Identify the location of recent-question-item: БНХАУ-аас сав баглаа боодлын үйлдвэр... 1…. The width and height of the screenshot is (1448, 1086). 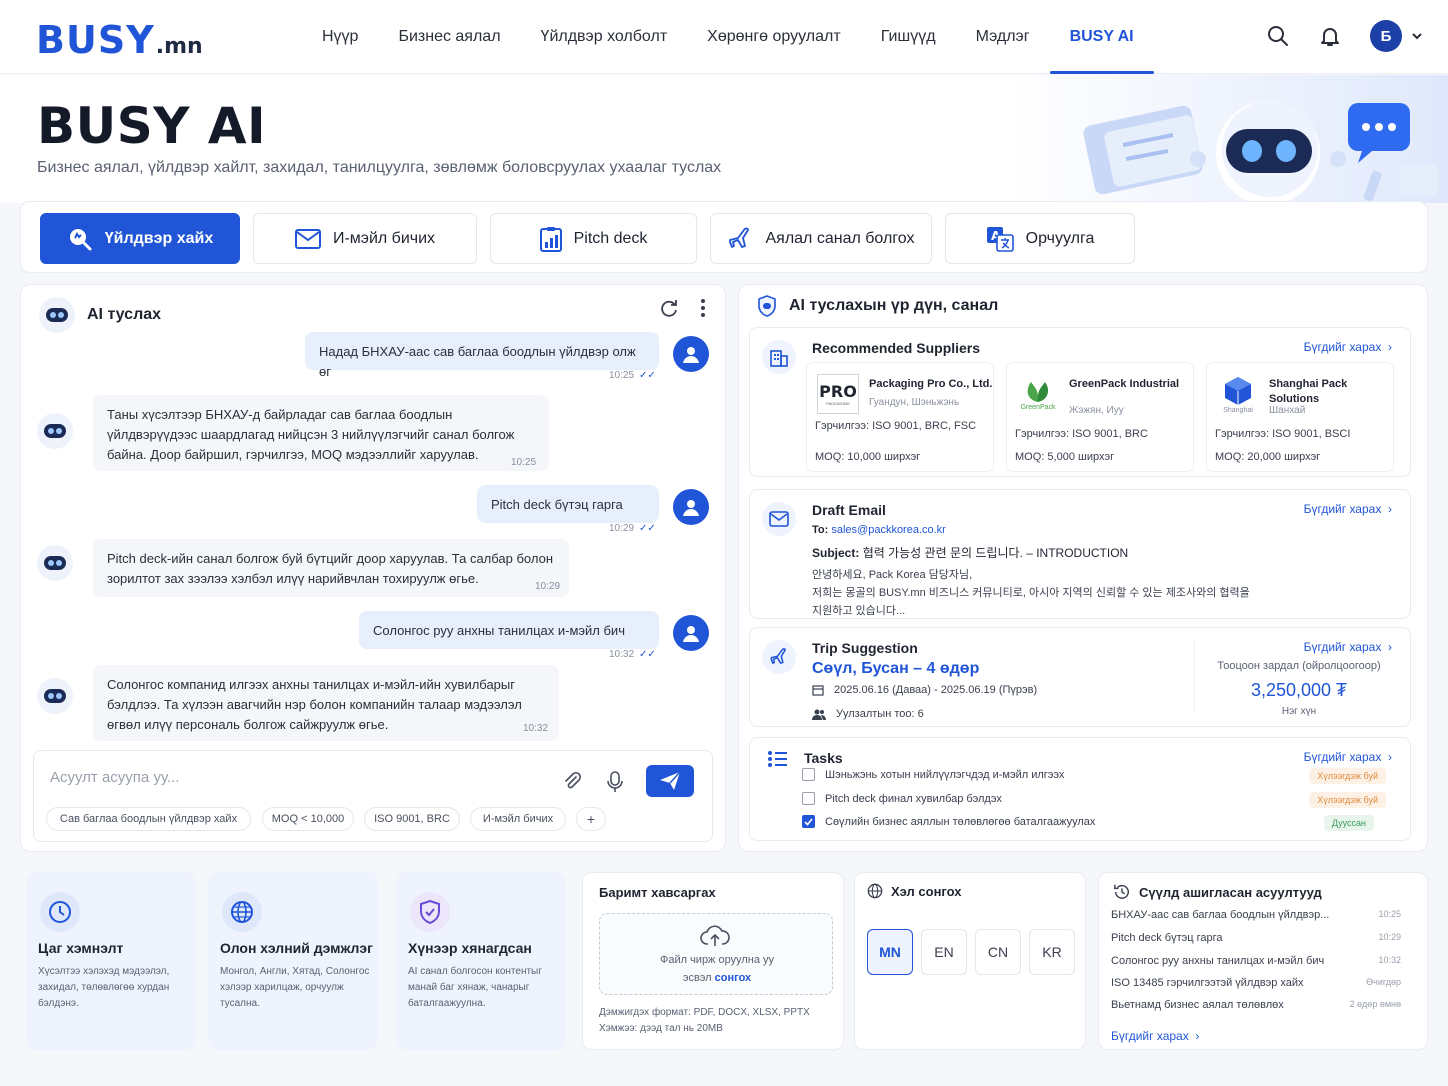
(1256, 915).